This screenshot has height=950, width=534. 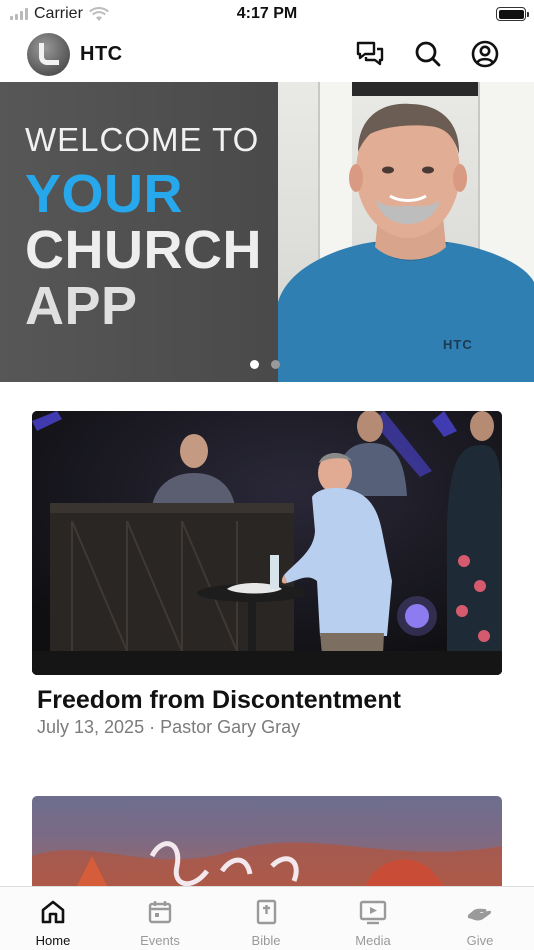 I want to click on hero-app: APP, so click(x=81, y=306).